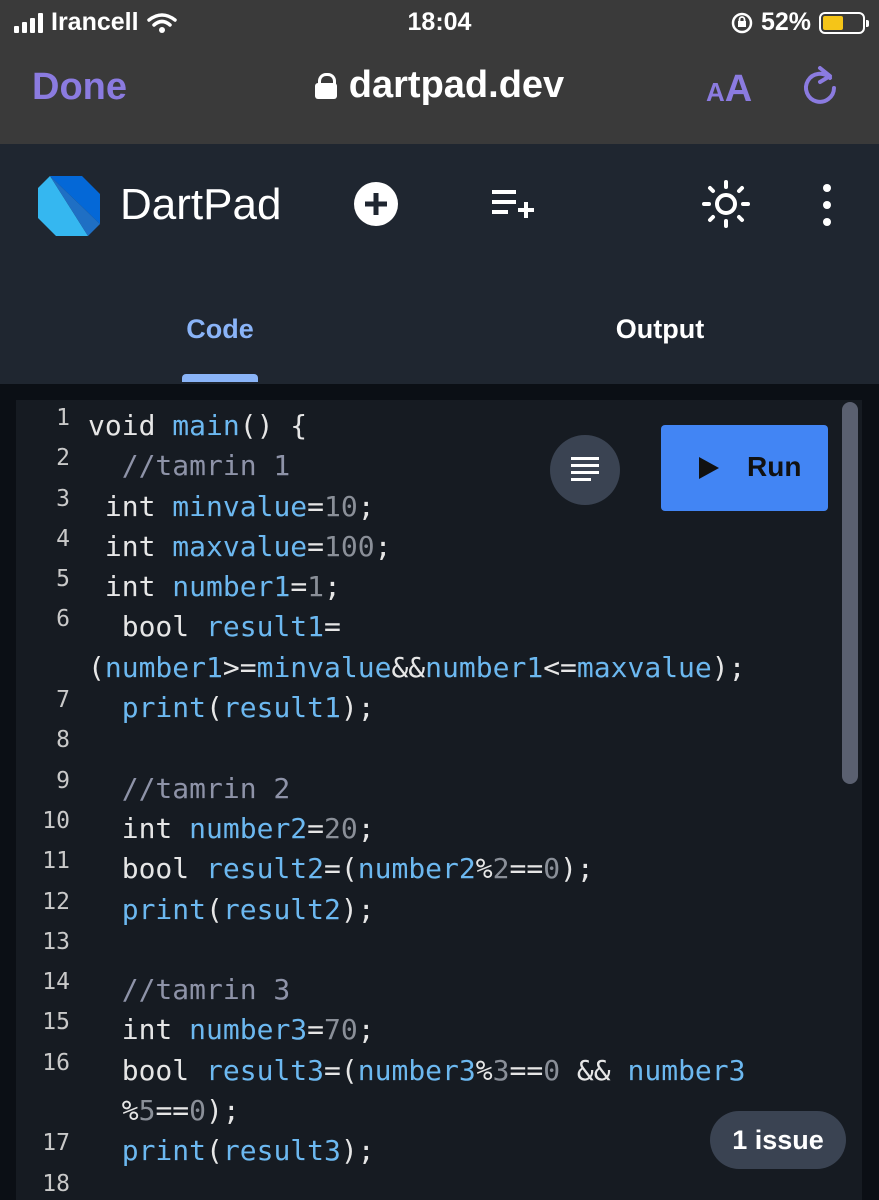 The width and height of the screenshot is (879, 1200). What do you see at coordinates (729, 89) in the screenshot?
I see `text-size-button: AA` at bounding box center [729, 89].